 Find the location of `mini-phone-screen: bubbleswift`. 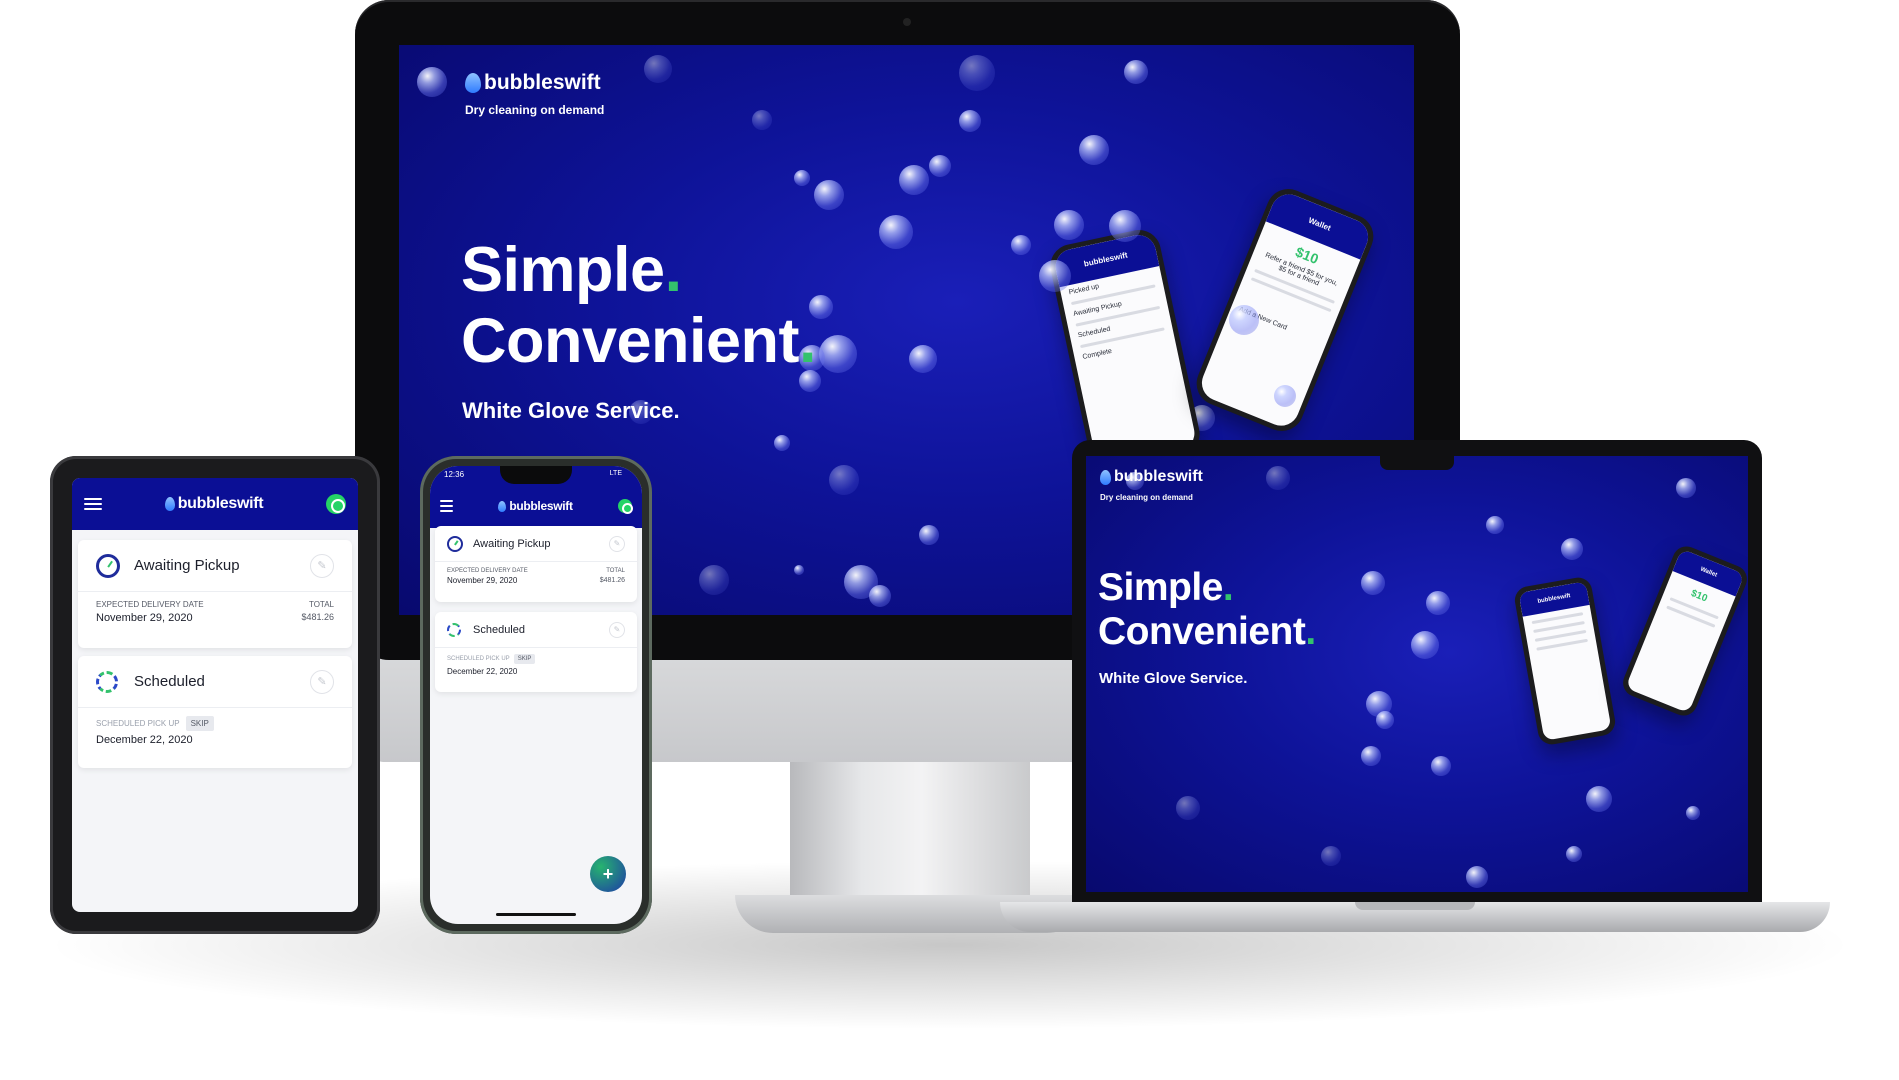

mini-phone-screen: bubbleswift is located at coordinates (1565, 661).